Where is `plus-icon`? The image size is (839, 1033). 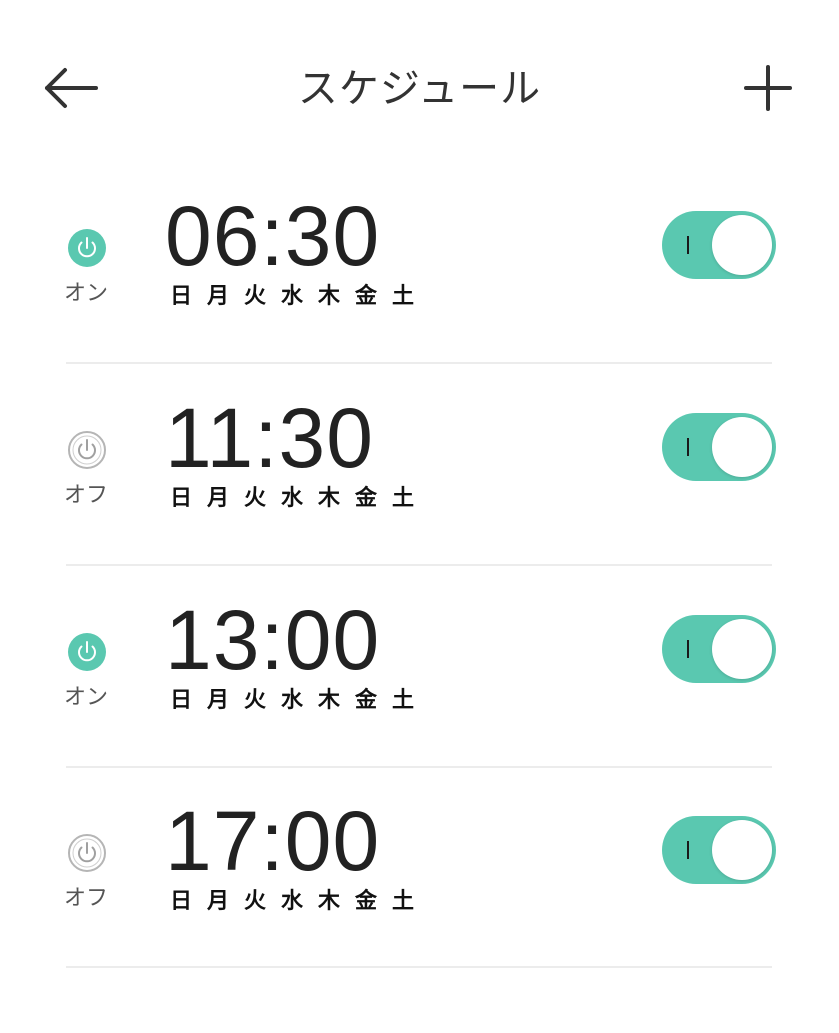
plus-icon is located at coordinates (768, 88).